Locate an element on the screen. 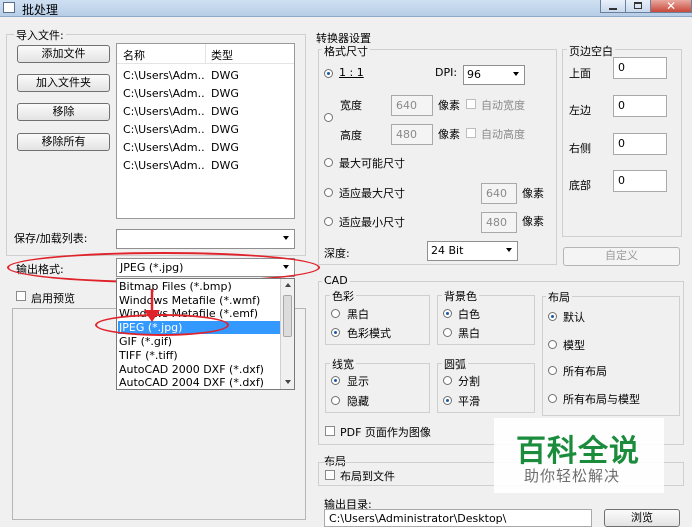 Image resolution: width=692 pixels, height=527 pixels. layout-default-radio is located at coordinates (552, 316).